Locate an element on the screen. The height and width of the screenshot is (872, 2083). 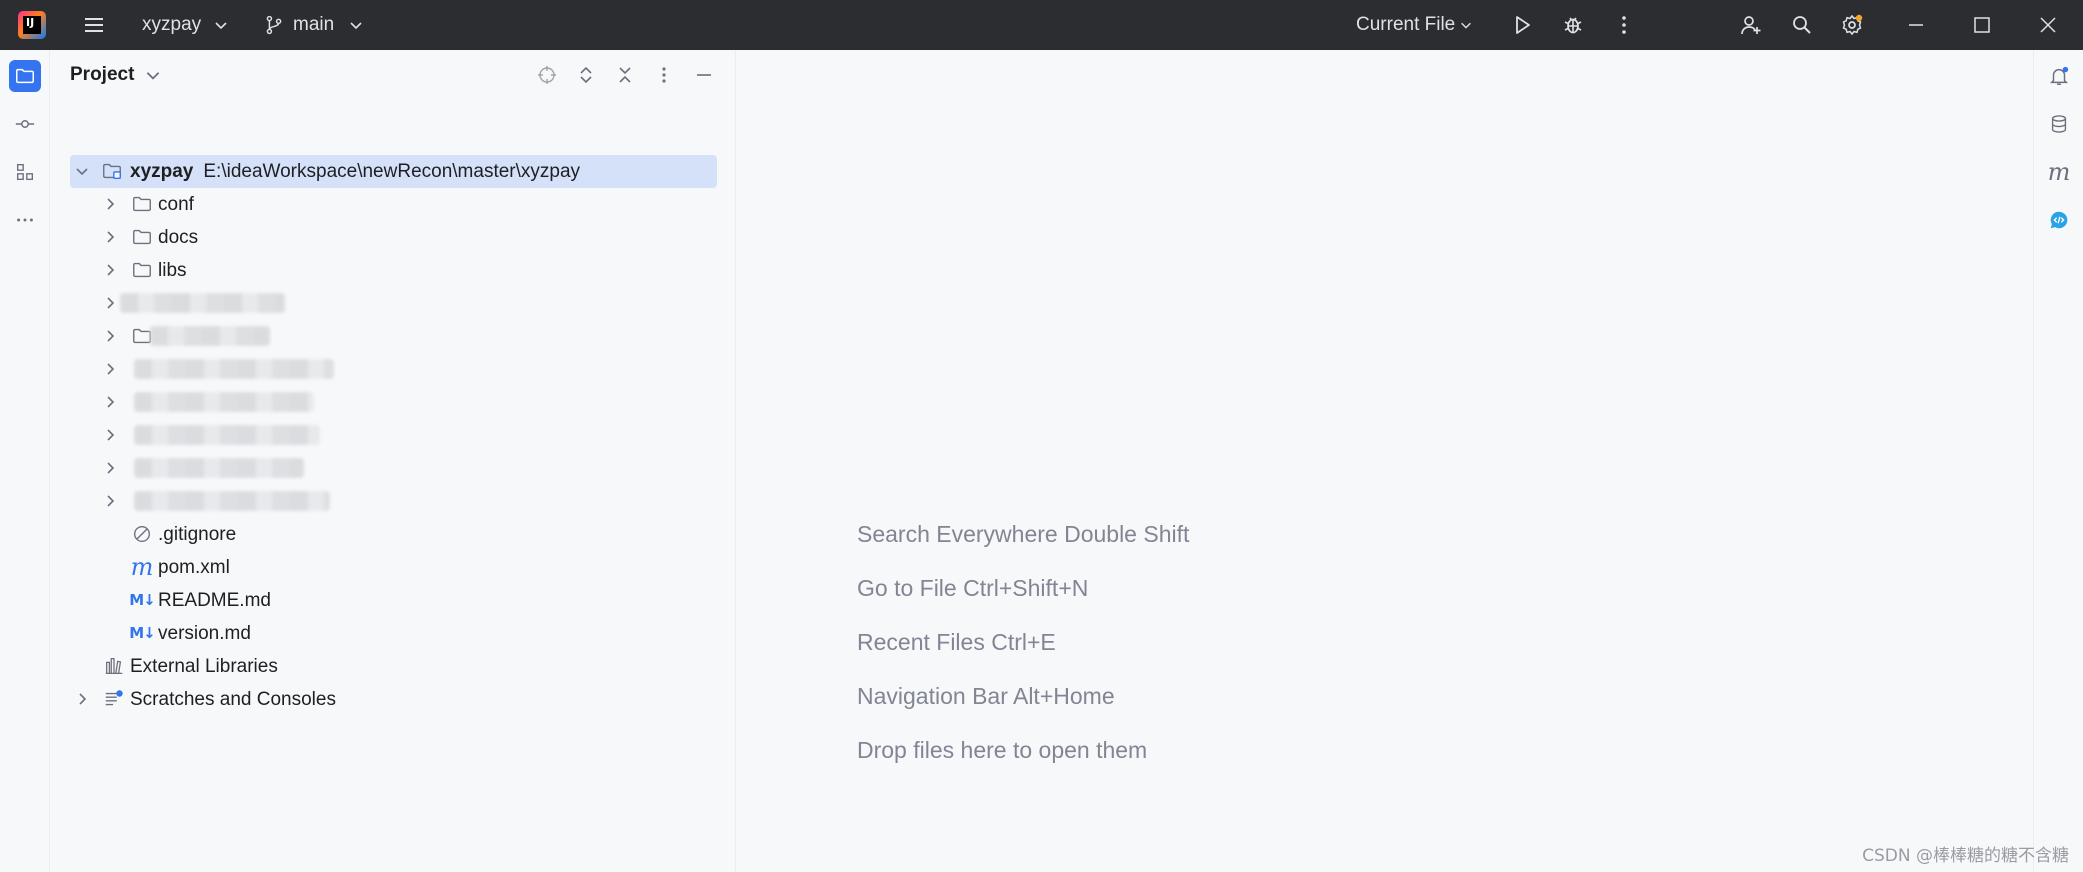
root-module-path: E:\ideaWorkspace\newRecon\master\xyzpay is located at coordinates (392, 171).